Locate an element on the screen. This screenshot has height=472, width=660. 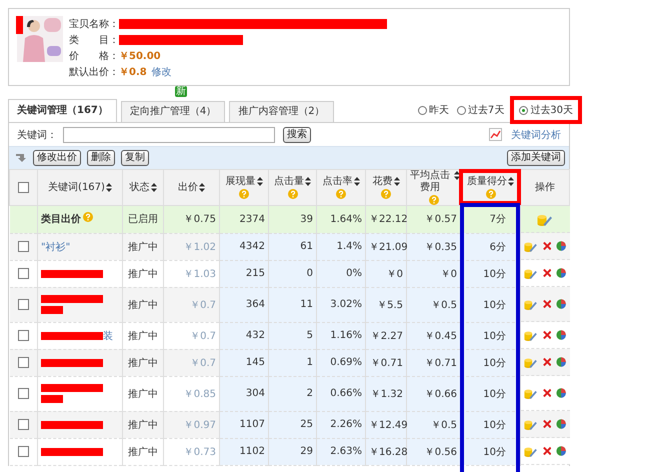
price-value: ￥50.00 is located at coordinates (140, 56).